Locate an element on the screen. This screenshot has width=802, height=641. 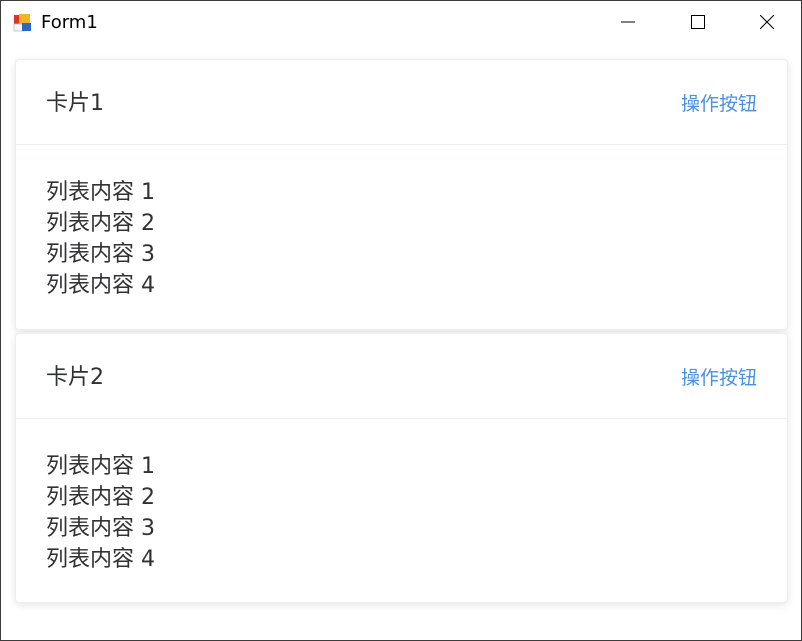
card-title: 卡片1 is located at coordinates (75, 103).